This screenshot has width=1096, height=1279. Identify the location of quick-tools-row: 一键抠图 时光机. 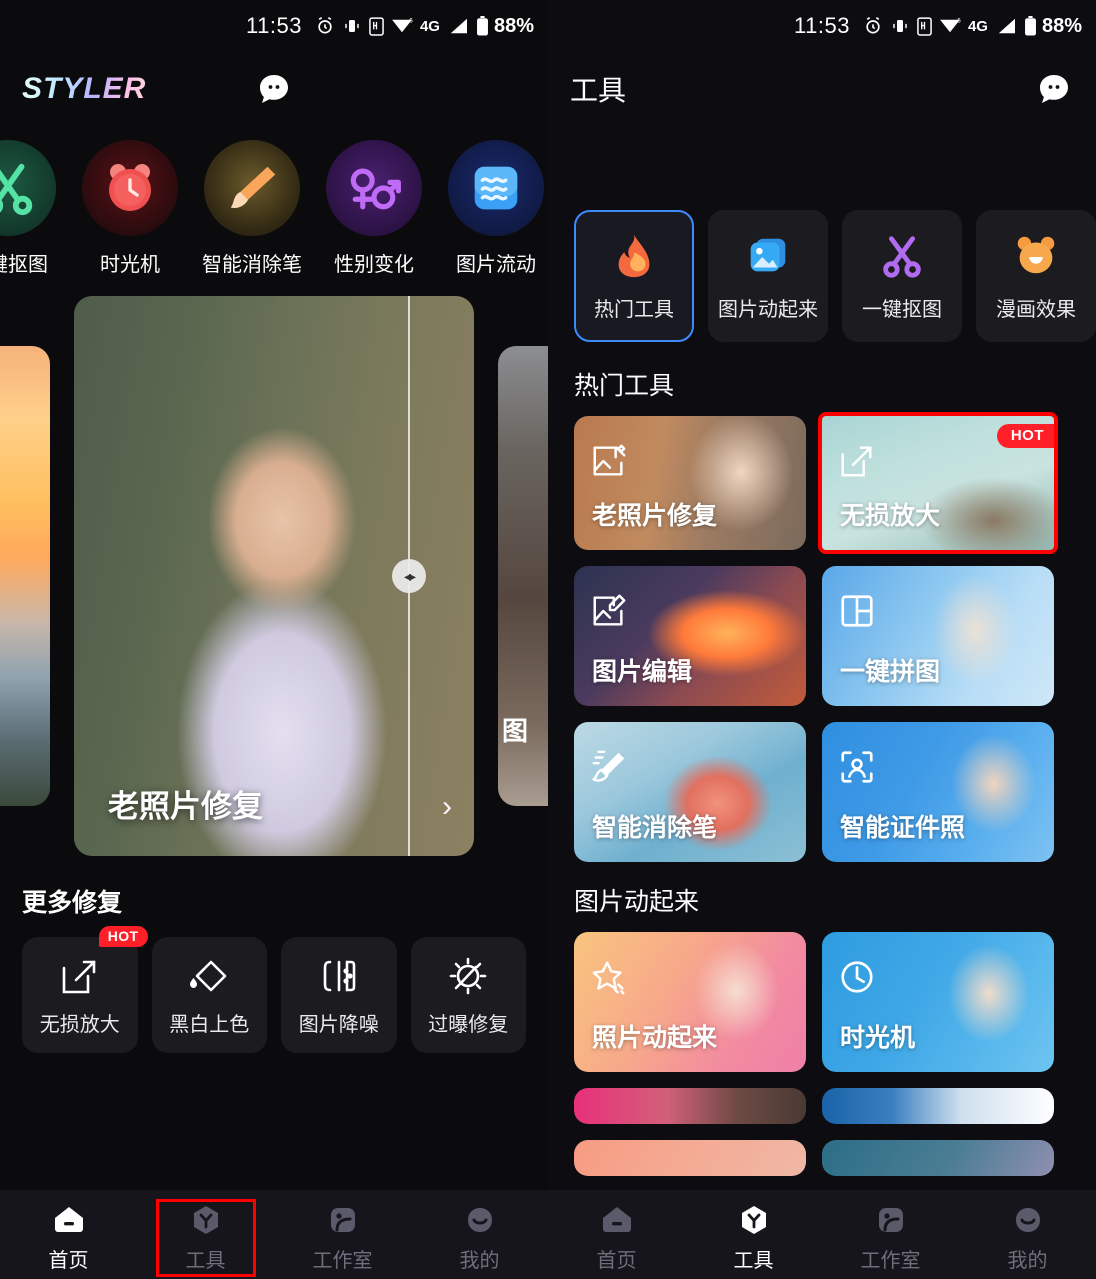
(274, 201).